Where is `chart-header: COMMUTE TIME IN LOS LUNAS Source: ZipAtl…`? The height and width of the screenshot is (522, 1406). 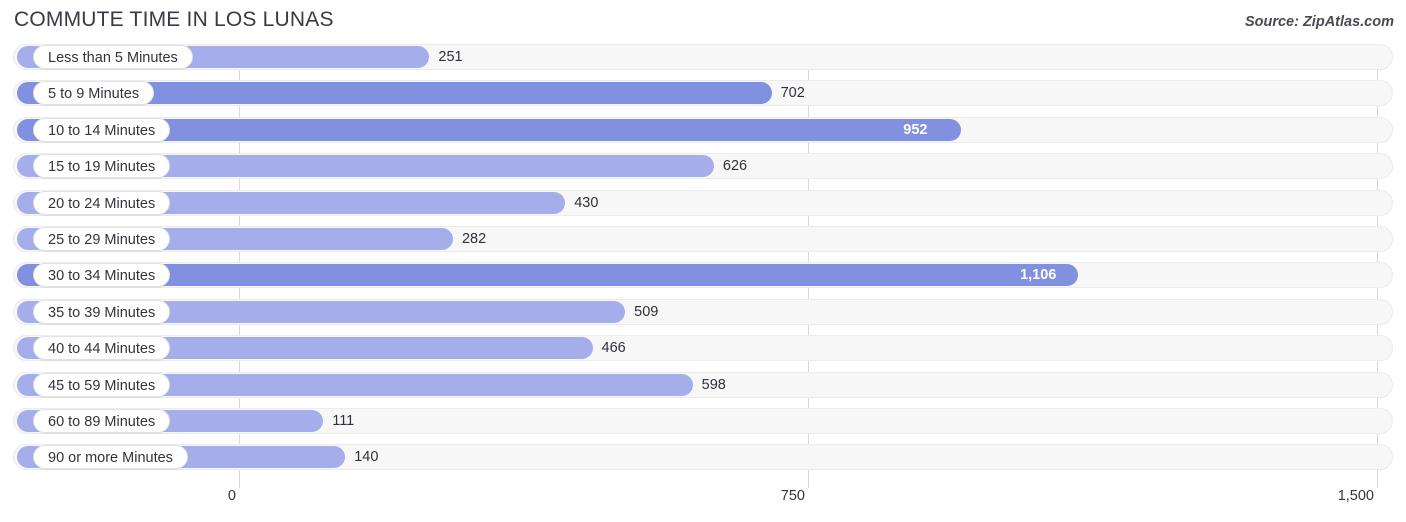
chart-header: COMMUTE TIME IN LOS LUNAS Source: ZipAtl… is located at coordinates (703, 21).